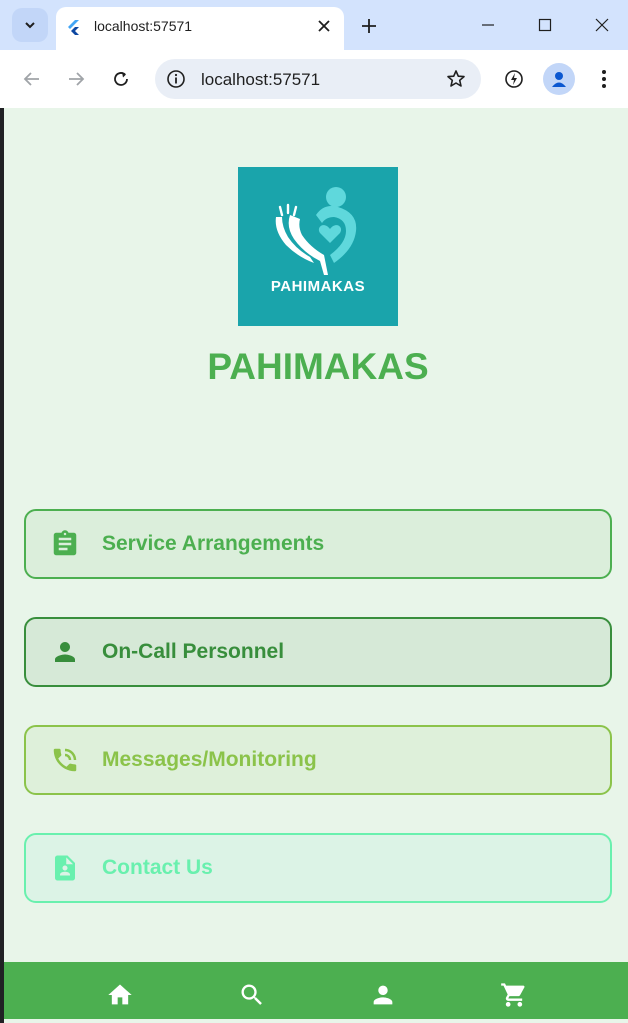 The image size is (628, 1023). I want to click on performance-button, so click(514, 79).